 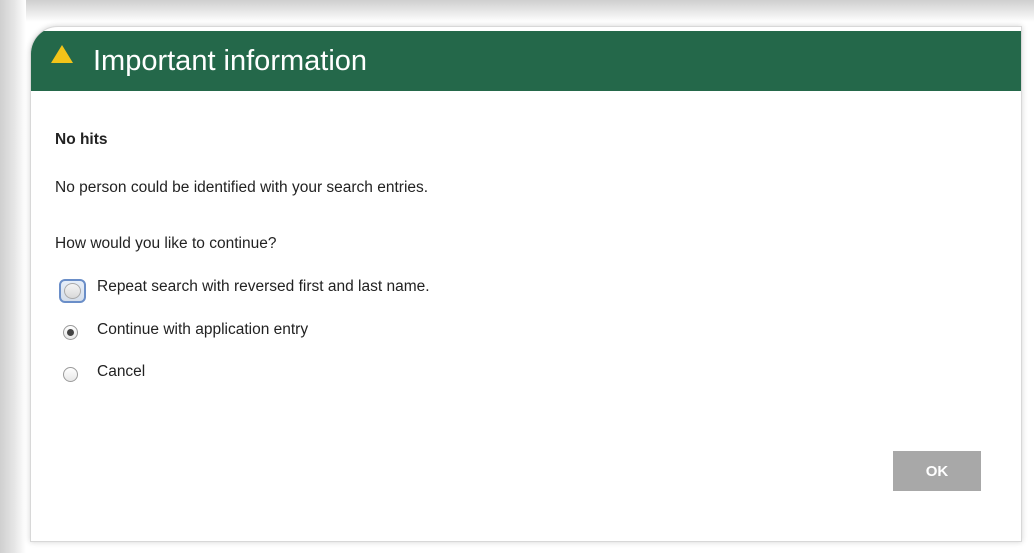 I want to click on result-heading: No hits, so click(x=81, y=139).